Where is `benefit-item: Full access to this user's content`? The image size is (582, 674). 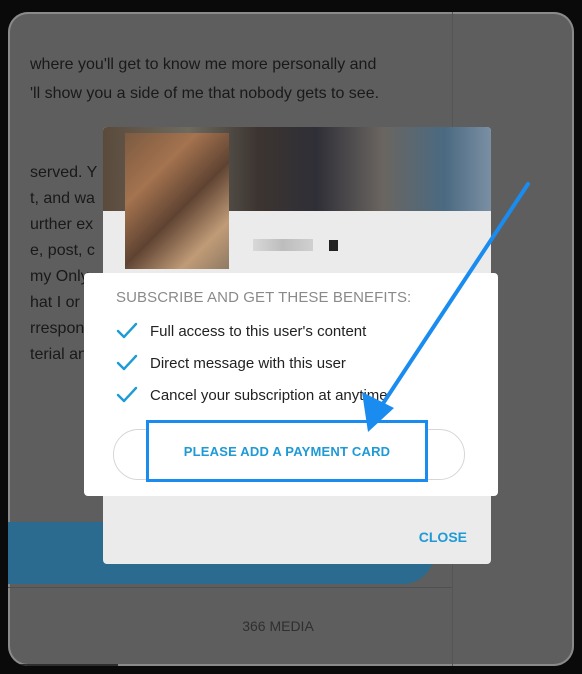 benefit-item: Full access to this user's content is located at coordinates (241, 331).